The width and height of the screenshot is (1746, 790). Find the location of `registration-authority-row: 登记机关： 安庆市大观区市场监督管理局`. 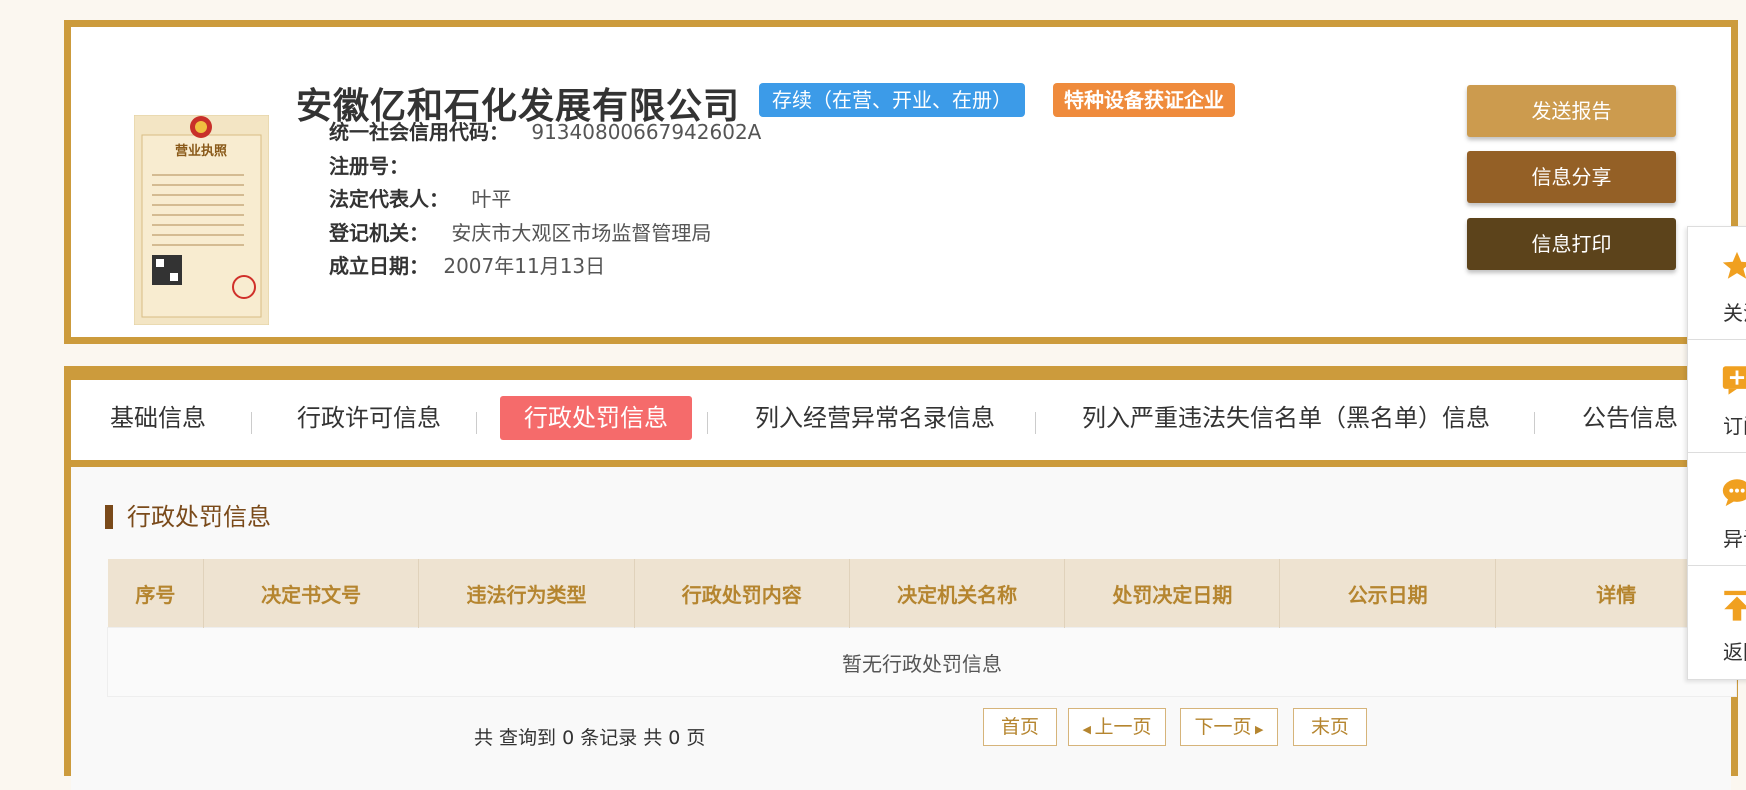

registration-authority-row: 登记机关： 安庆市大观区市场监督管理局 is located at coordinates (520, 233).